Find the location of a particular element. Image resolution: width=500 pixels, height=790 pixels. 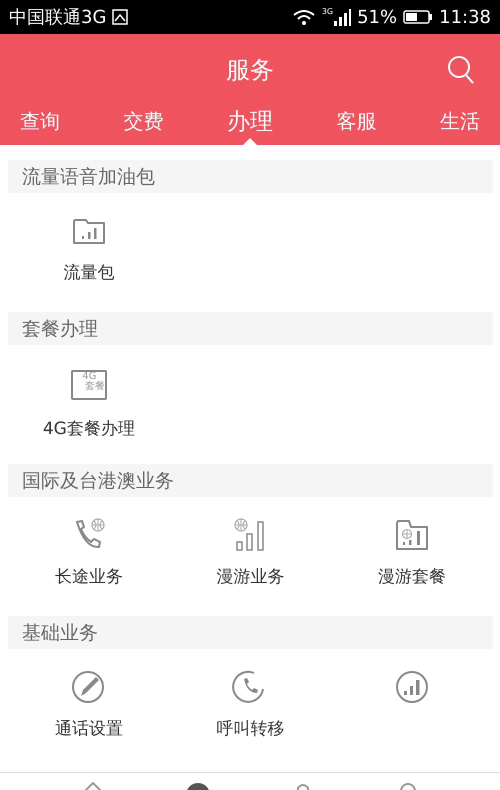

signal-circle-icon is located at coordinates (412, 687).